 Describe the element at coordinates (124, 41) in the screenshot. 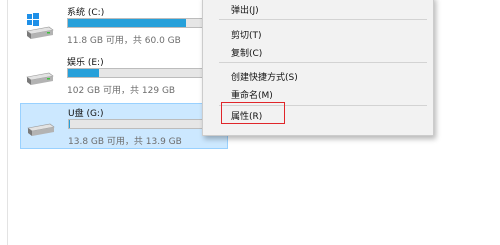

I see `drive-space-text: 11.8 GB 可用，共 60.0 GB` at that location.